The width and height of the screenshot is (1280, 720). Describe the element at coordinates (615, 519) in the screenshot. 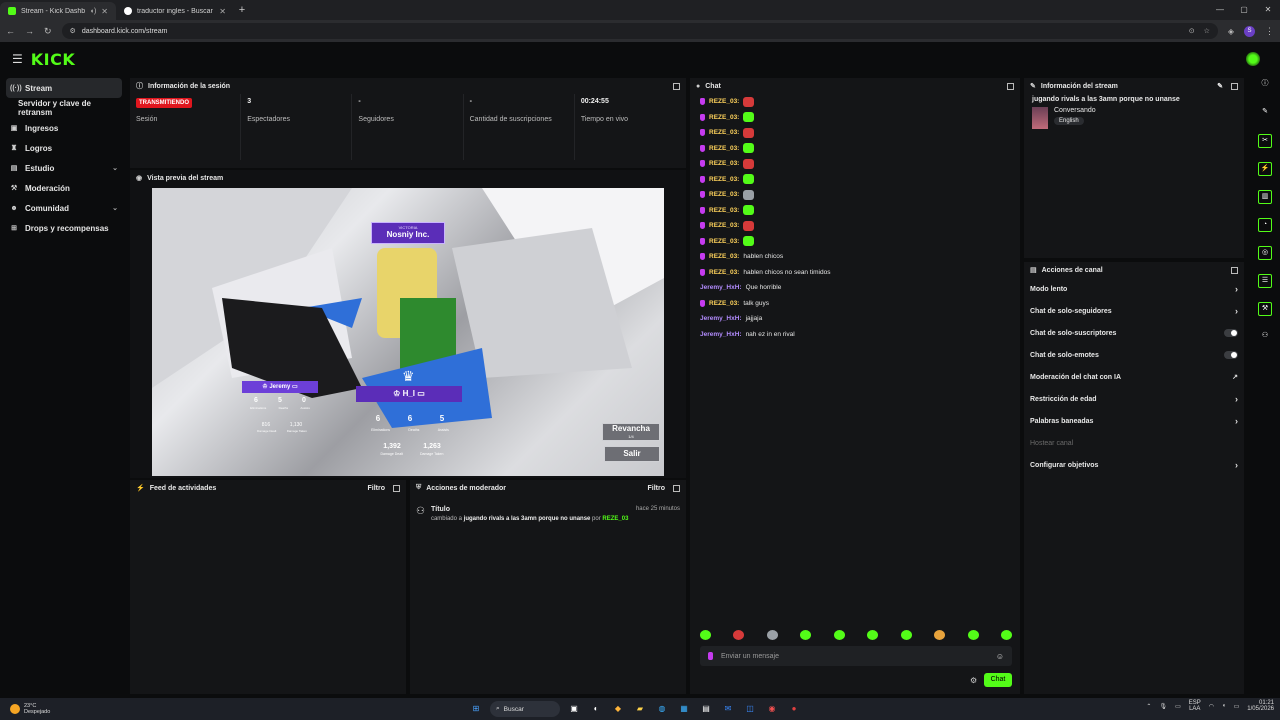

I see `entry-user: REZE_03` at that location.